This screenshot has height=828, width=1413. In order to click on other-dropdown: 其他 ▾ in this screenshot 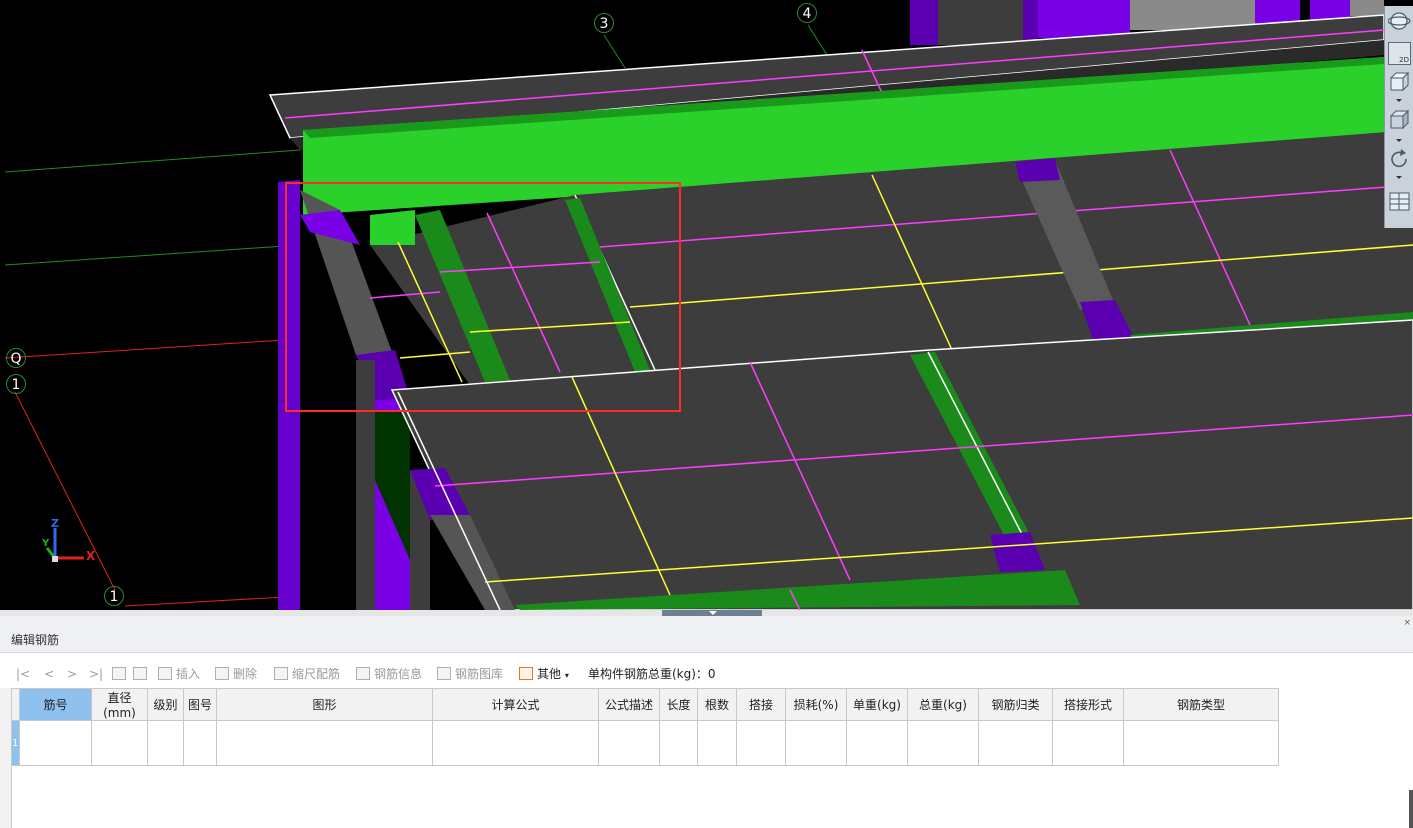, I will do `click(544, 674)`.